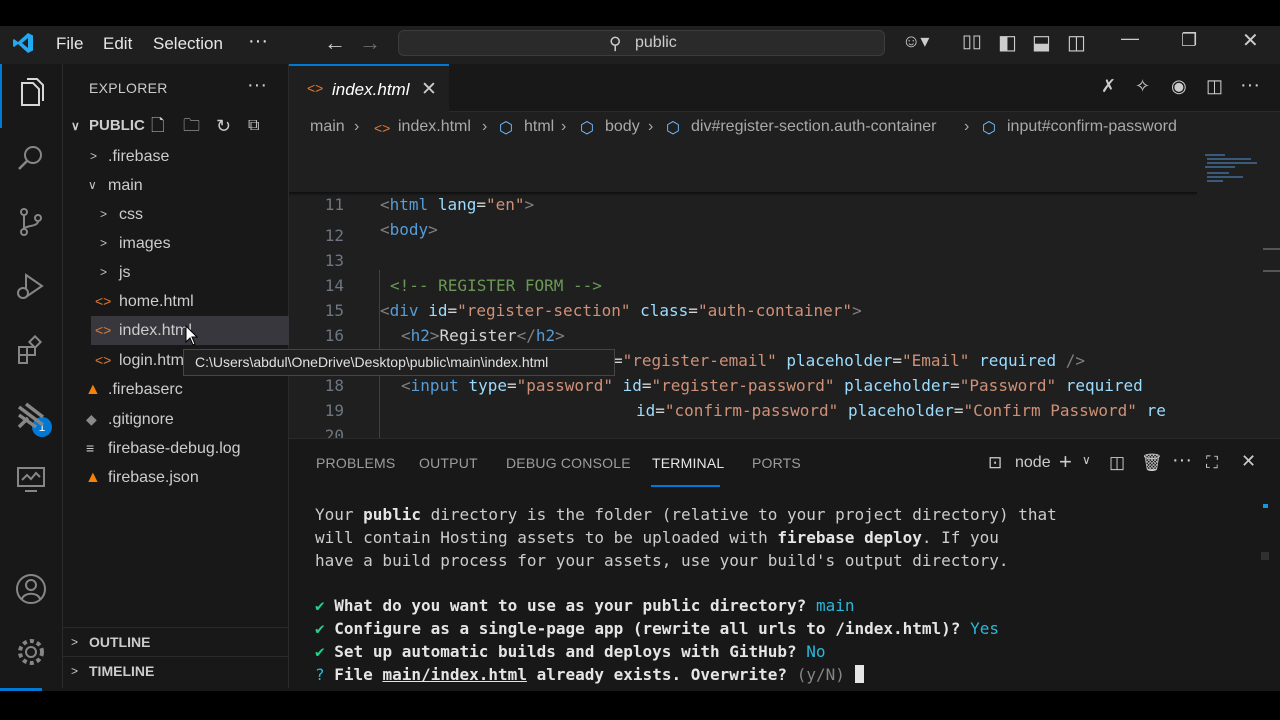 Image resolution: width=1280 pixels, height=720 pixels. What do you see at coordinates (1152, 463) in the screenshot?
I see `trash-icon: 🗑` at bounding box center [1152, 463].